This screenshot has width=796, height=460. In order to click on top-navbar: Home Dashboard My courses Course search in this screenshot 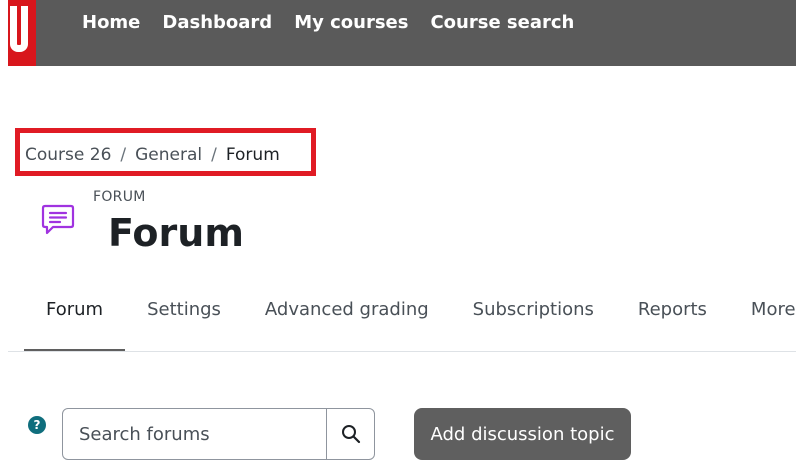, I will do `click(398, 33)`.